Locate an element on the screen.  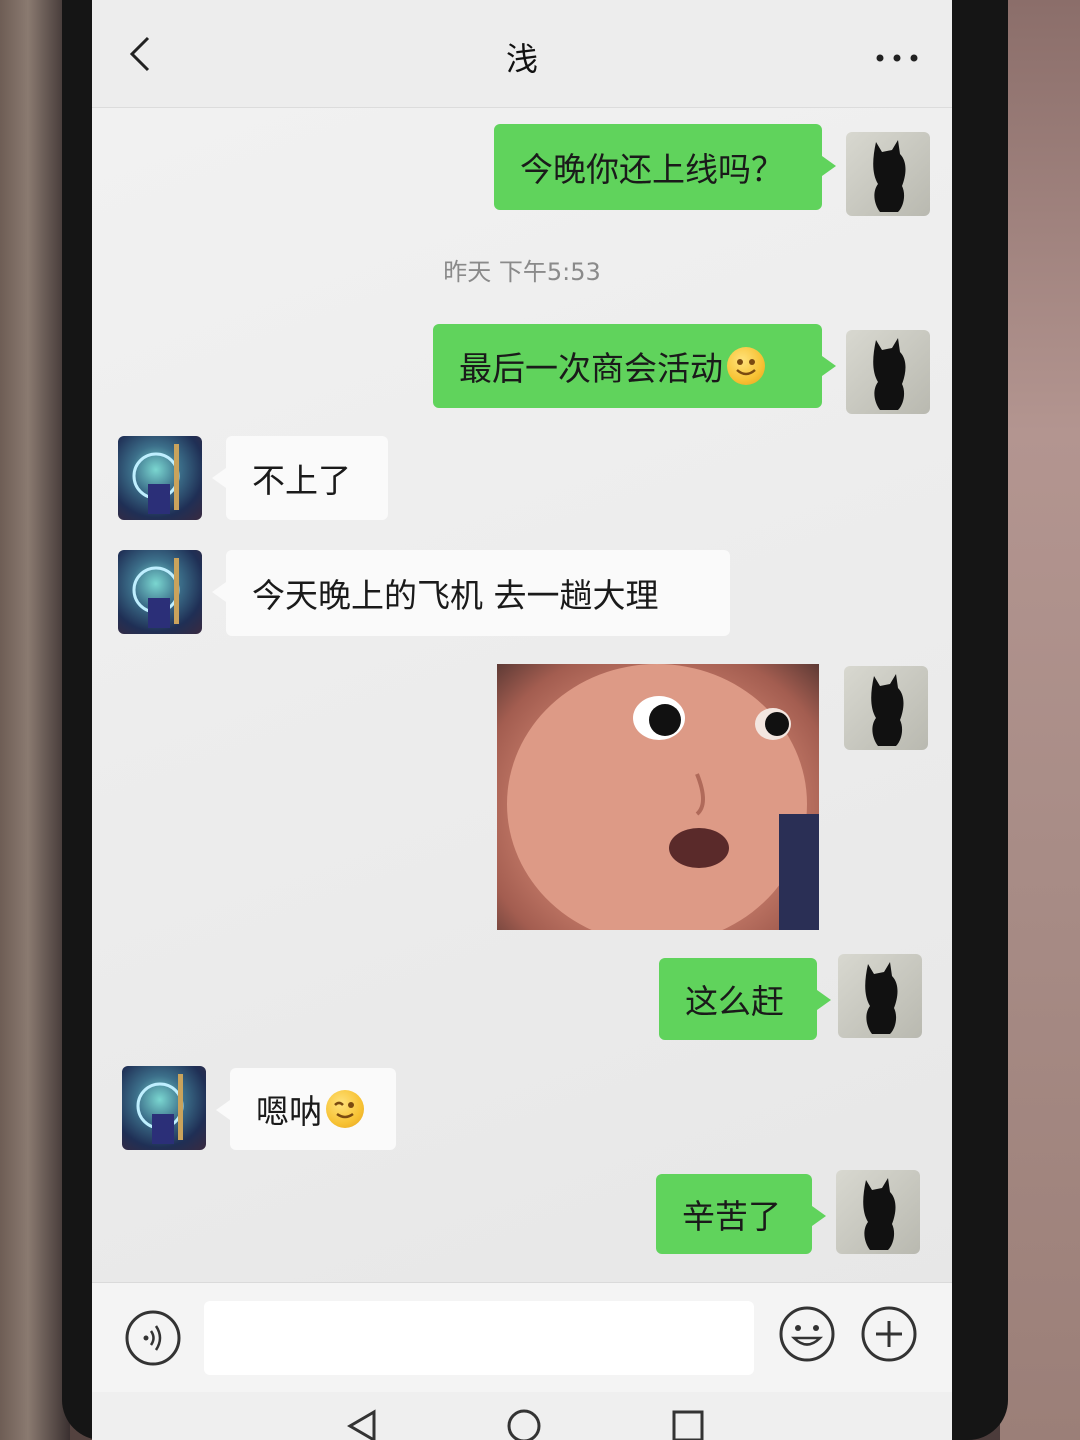
message-bubble-received: 今天晚上的飞机 去一趟大理 is located at coordinates (471, 593).